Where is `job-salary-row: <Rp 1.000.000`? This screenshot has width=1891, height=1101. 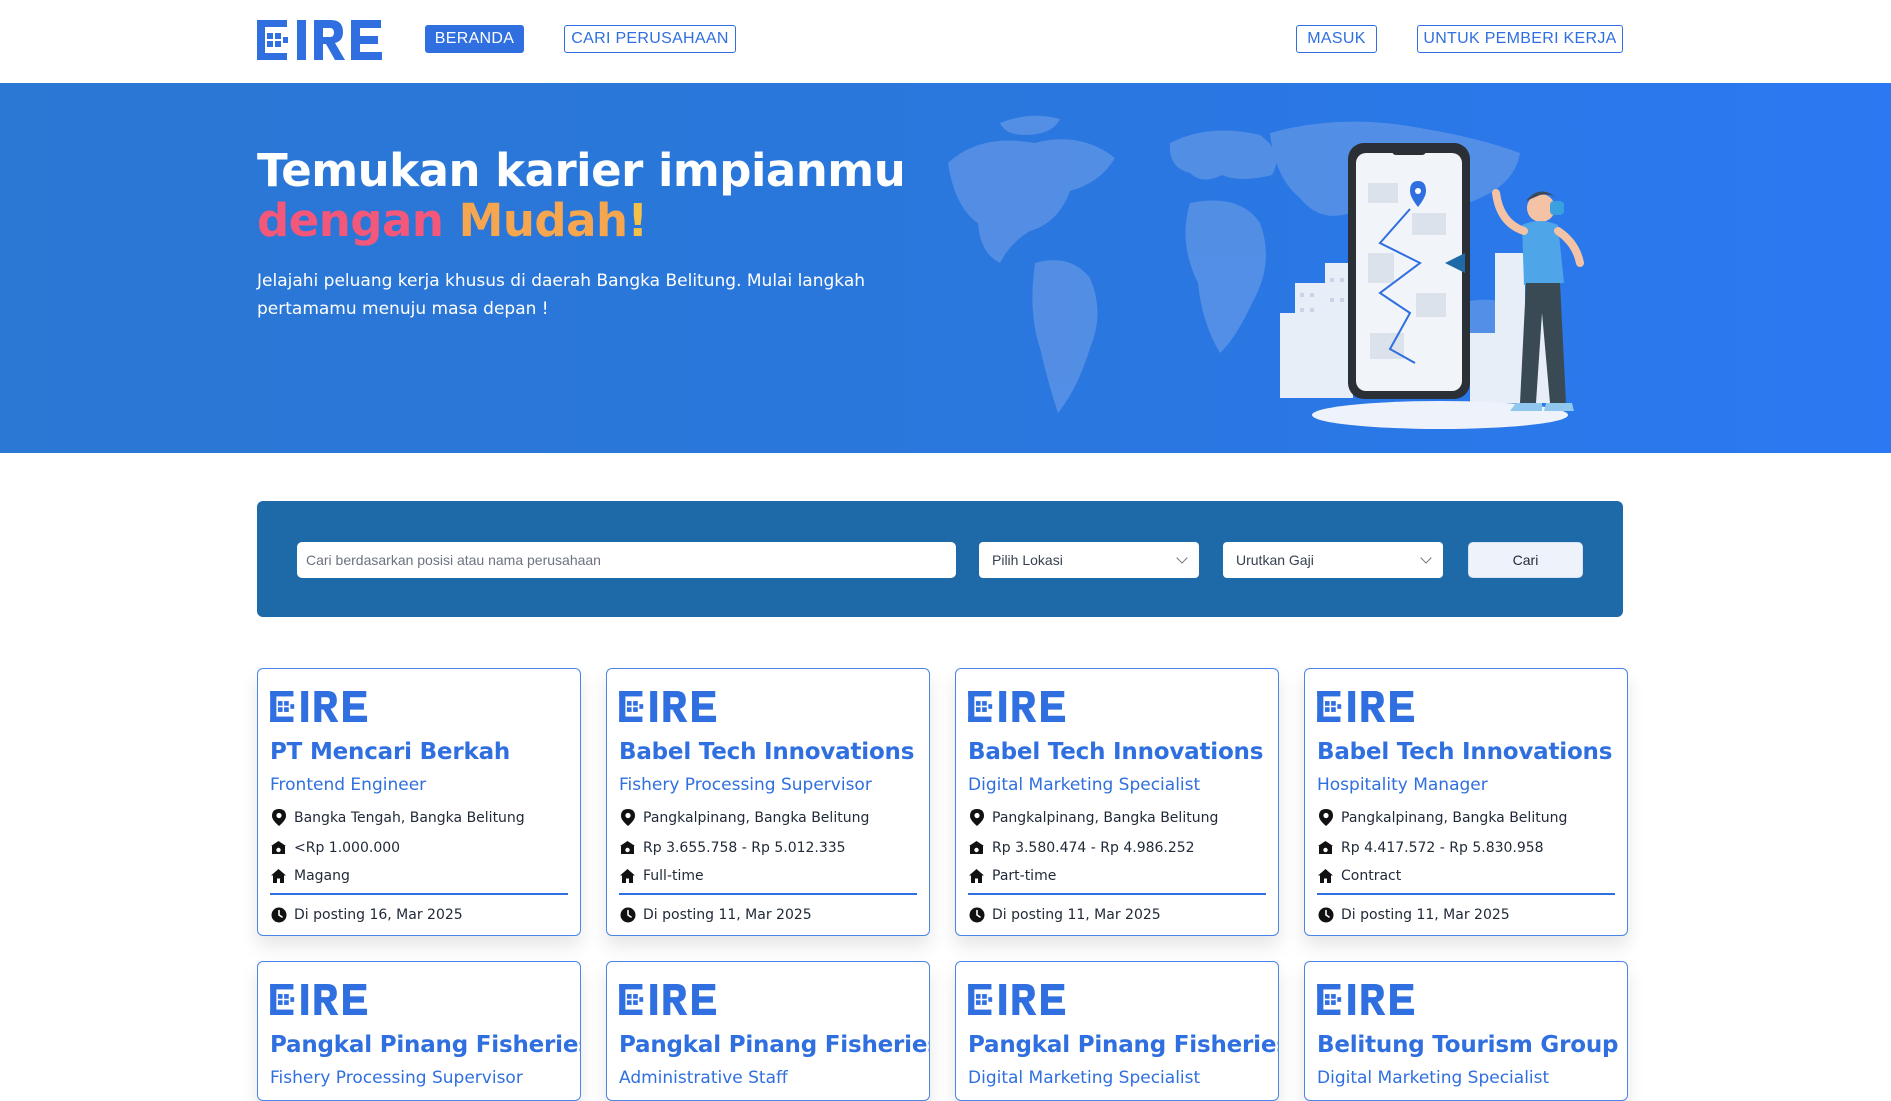 job-salary-row: <Rp 1.000.000 is located at coordinates (335, 847).